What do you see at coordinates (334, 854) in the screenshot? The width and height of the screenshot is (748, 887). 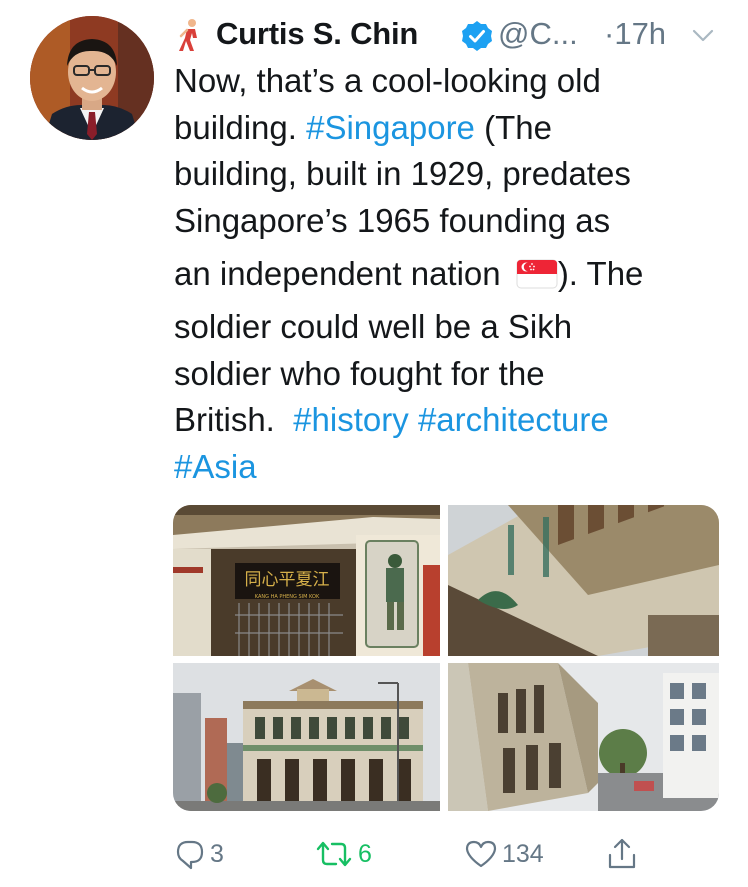 I see `retweet-icon` at bounding box center [334, 854].